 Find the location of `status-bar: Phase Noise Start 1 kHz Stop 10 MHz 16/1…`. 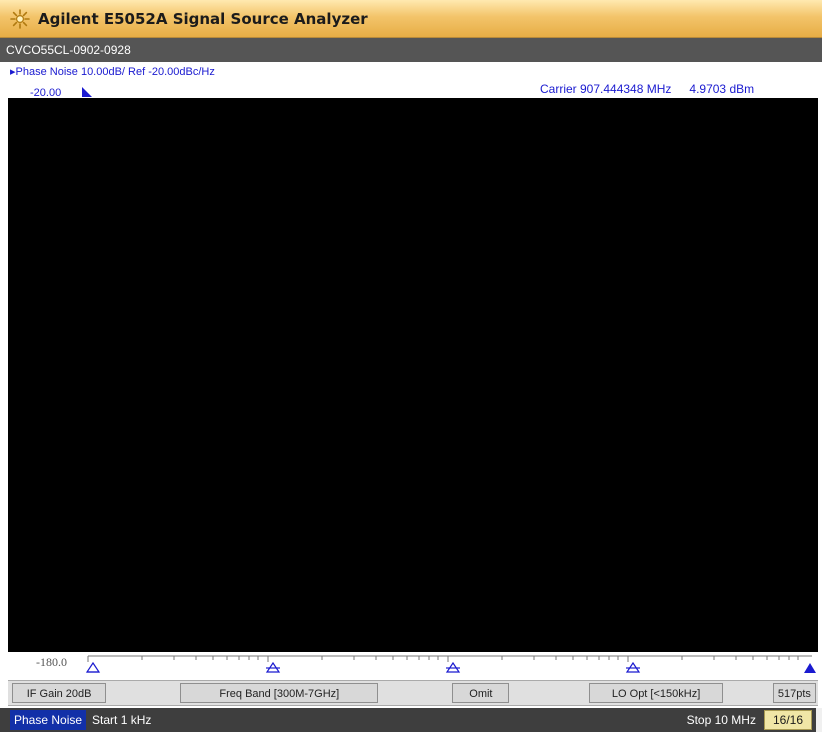

status-bar: Phase Noise Start 1 kHz Stop 10 MHz 16/1… is located at coordinates (411, 720).